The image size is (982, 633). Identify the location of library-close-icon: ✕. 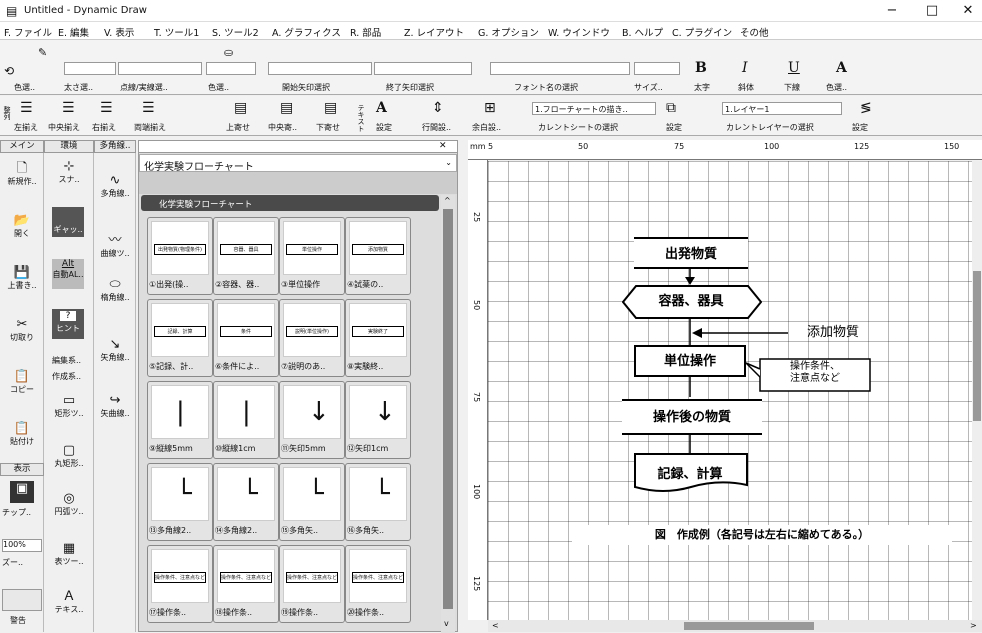
(443, 146).